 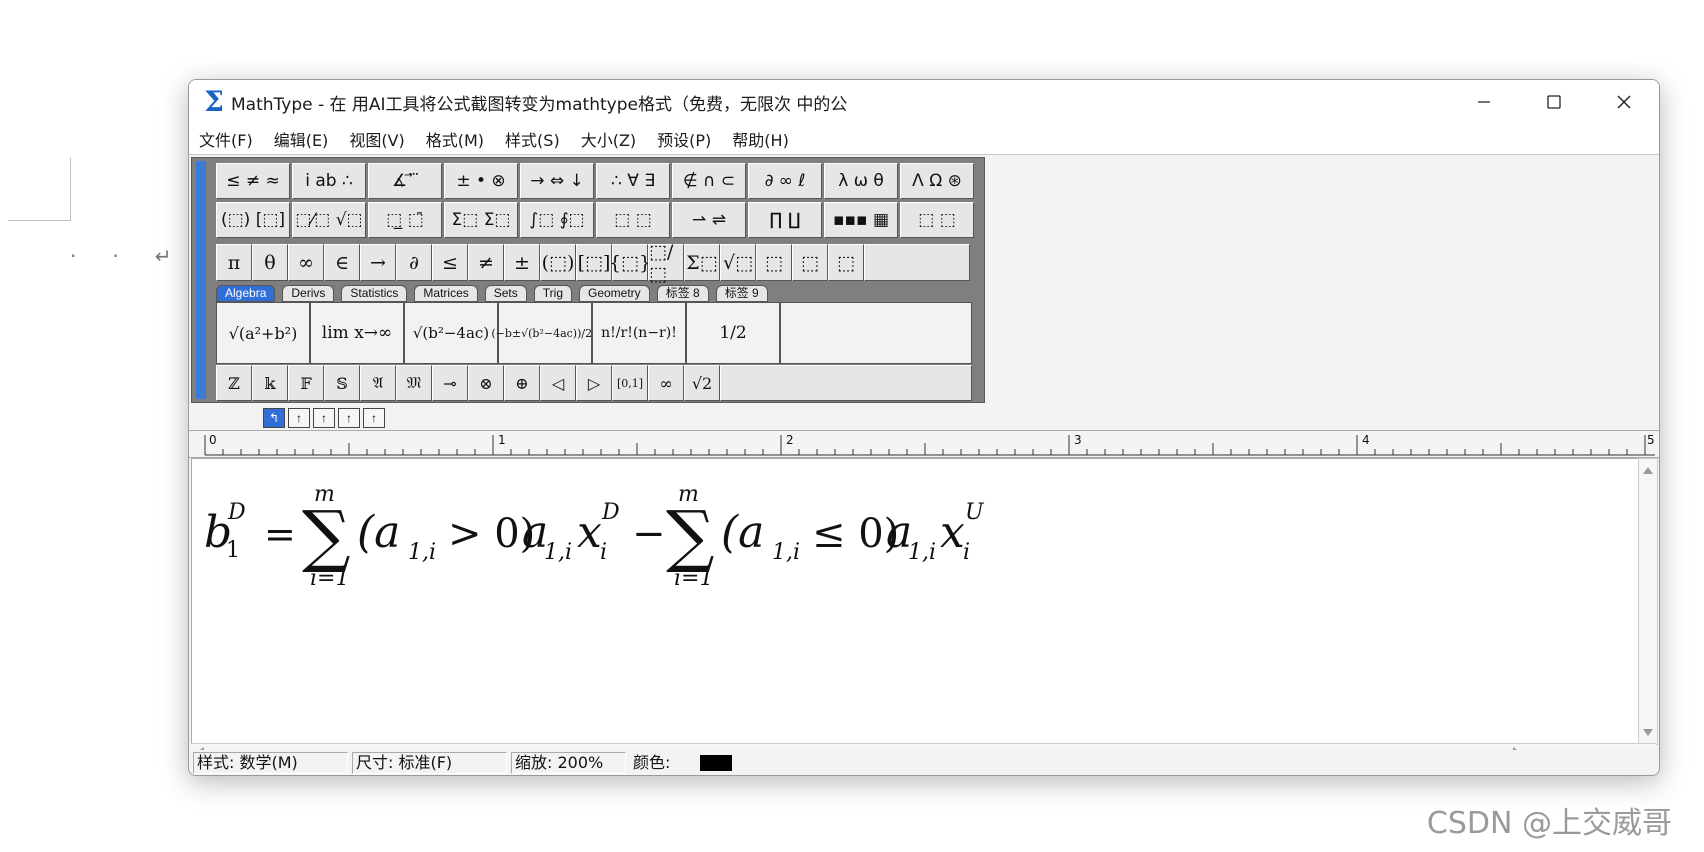 What do you see at coordinates (378, 383) in the screenshot?
I see `symbol-a-fraktur: 𝔄` at bounding box center [378, 383].